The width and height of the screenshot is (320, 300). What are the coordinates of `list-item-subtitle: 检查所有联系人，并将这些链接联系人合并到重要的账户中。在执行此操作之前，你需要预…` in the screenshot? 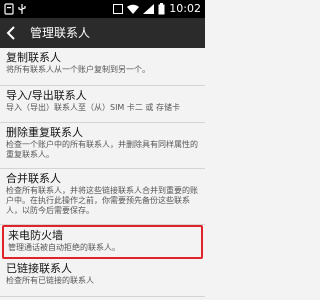 It's located at (102, 200).